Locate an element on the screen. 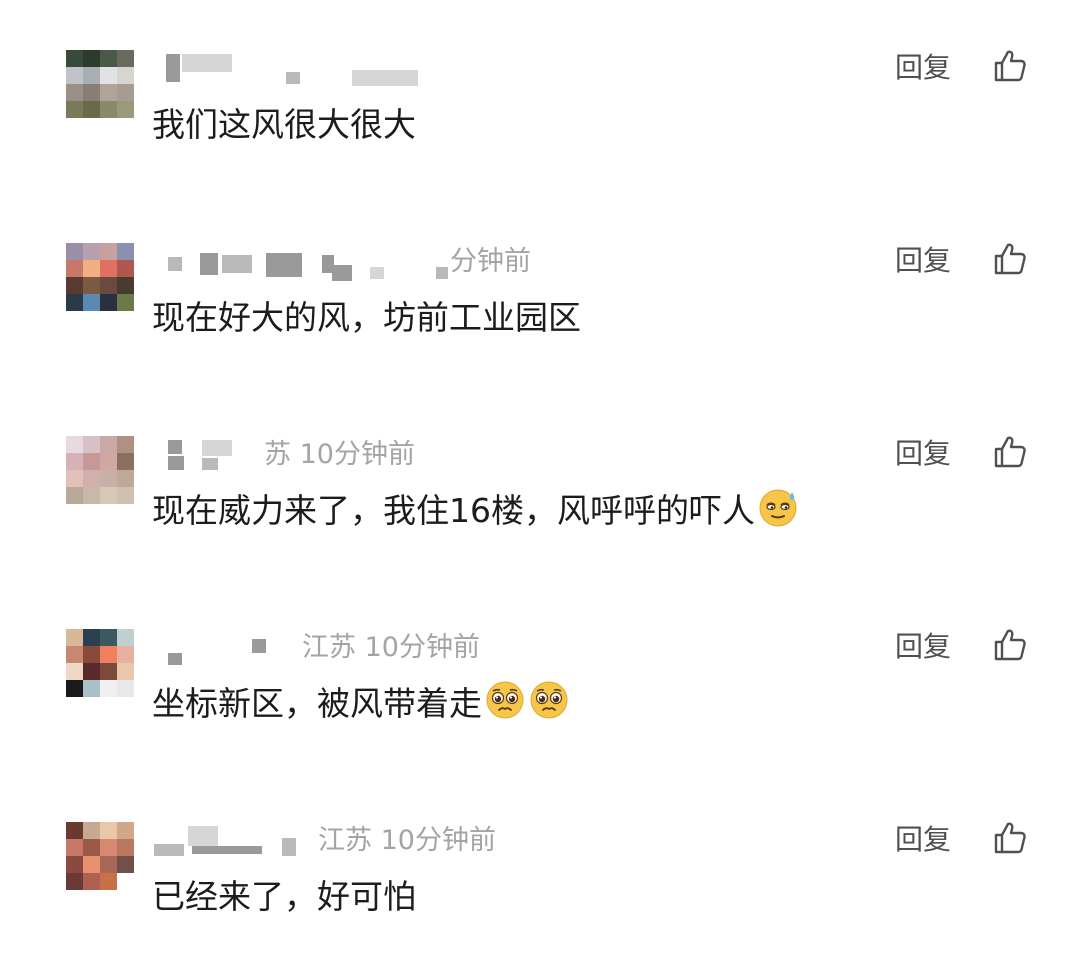 This screenshot has width=1080, height=976. comment-text-body: 已经来了，好可怕 is located at coordinates (284, 896).